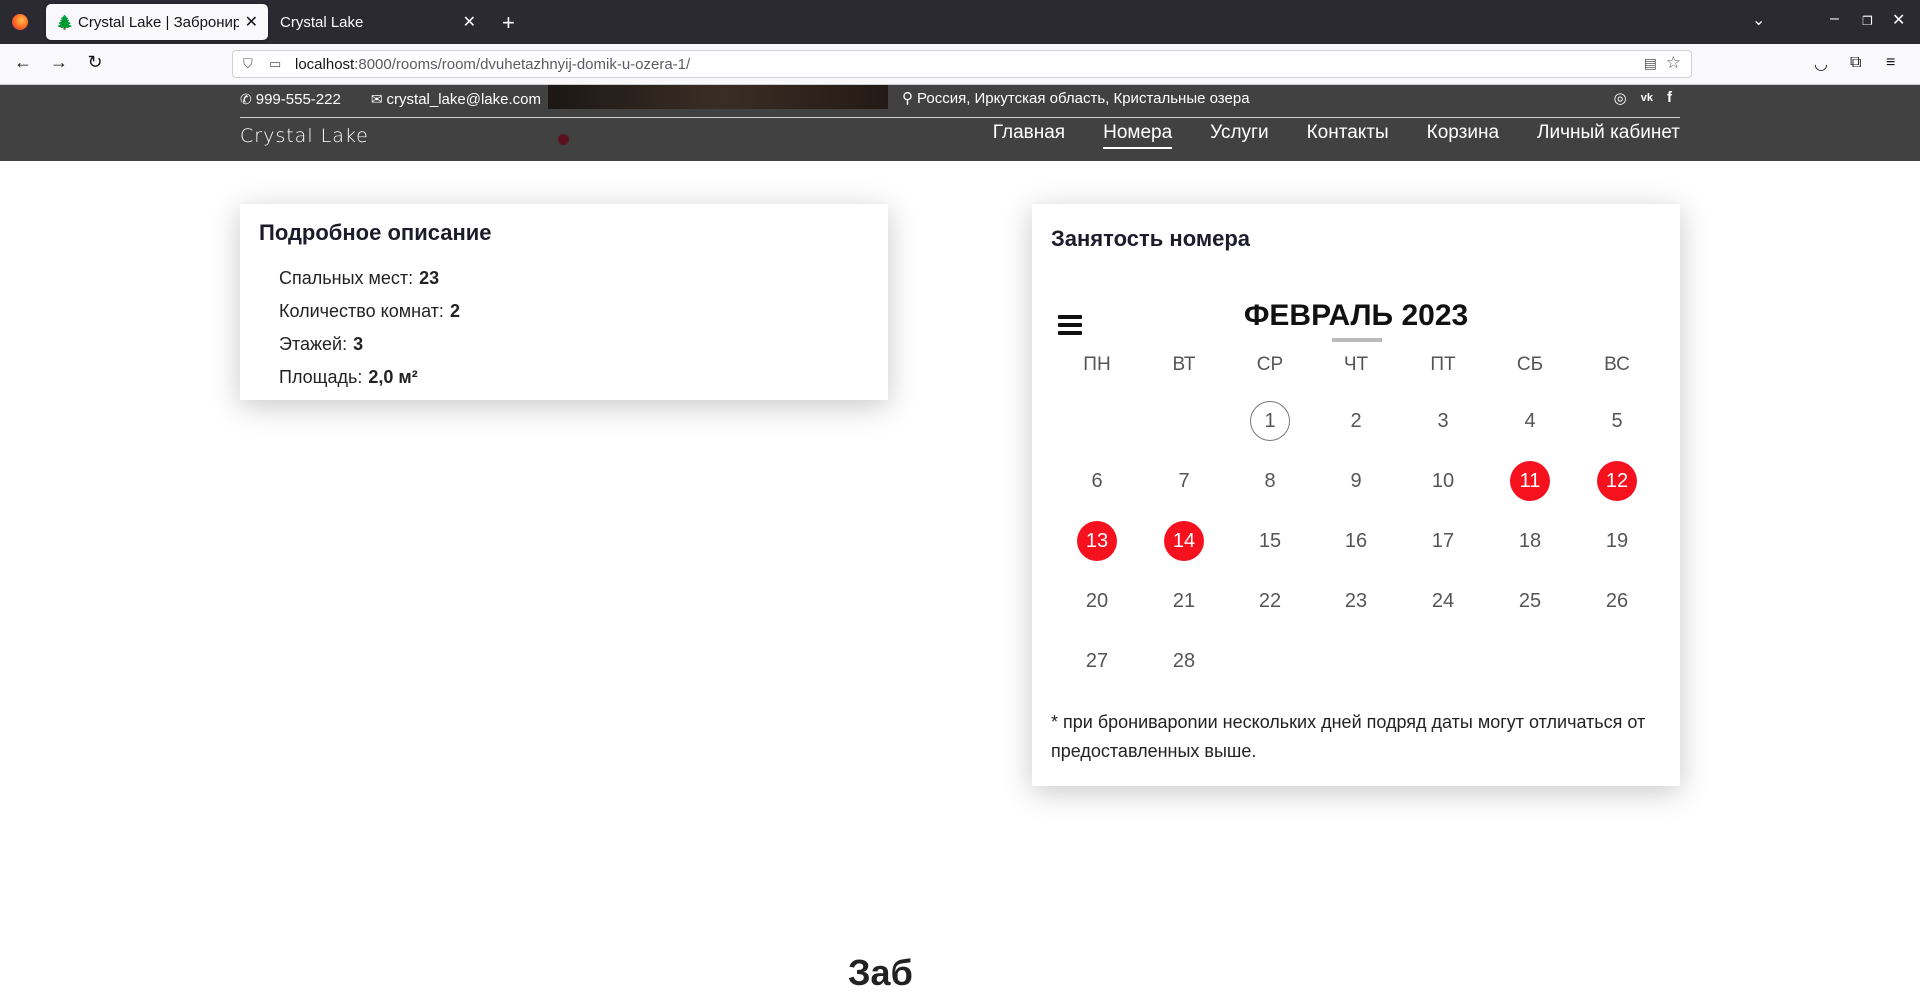 This screenshot has height=994, width=1920. Describe the element at coordinates (508, 23) in the screenshot. I see `new-tab-button: +` at that location.